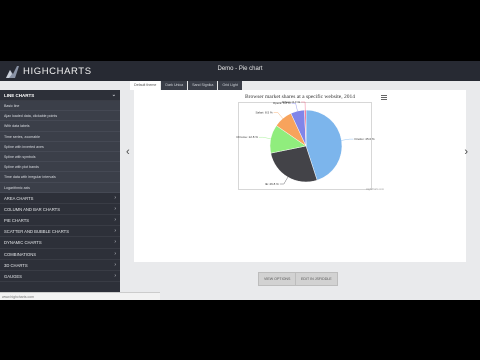 Image resolution: width=480 pixels, height=360 pixels. I want to click on tab-grid-light: Grid Light, so click(230, 85).